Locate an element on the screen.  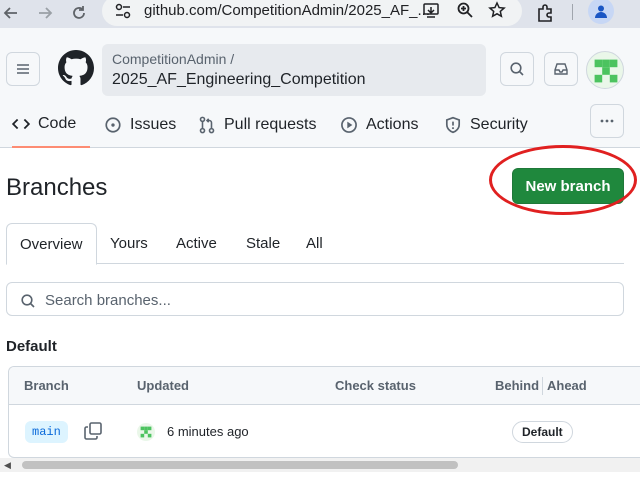
annotation-highlight-ring is located at coordinates (563, 180).